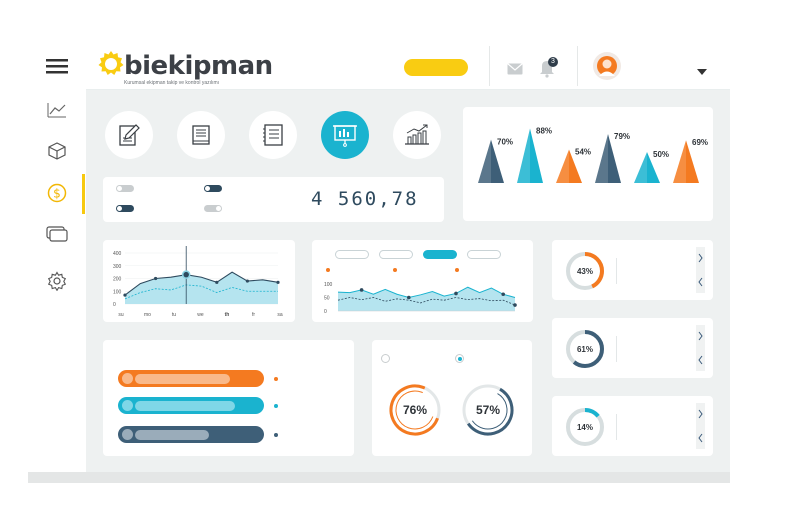  I want to click on book-icon, so click(201, 135).